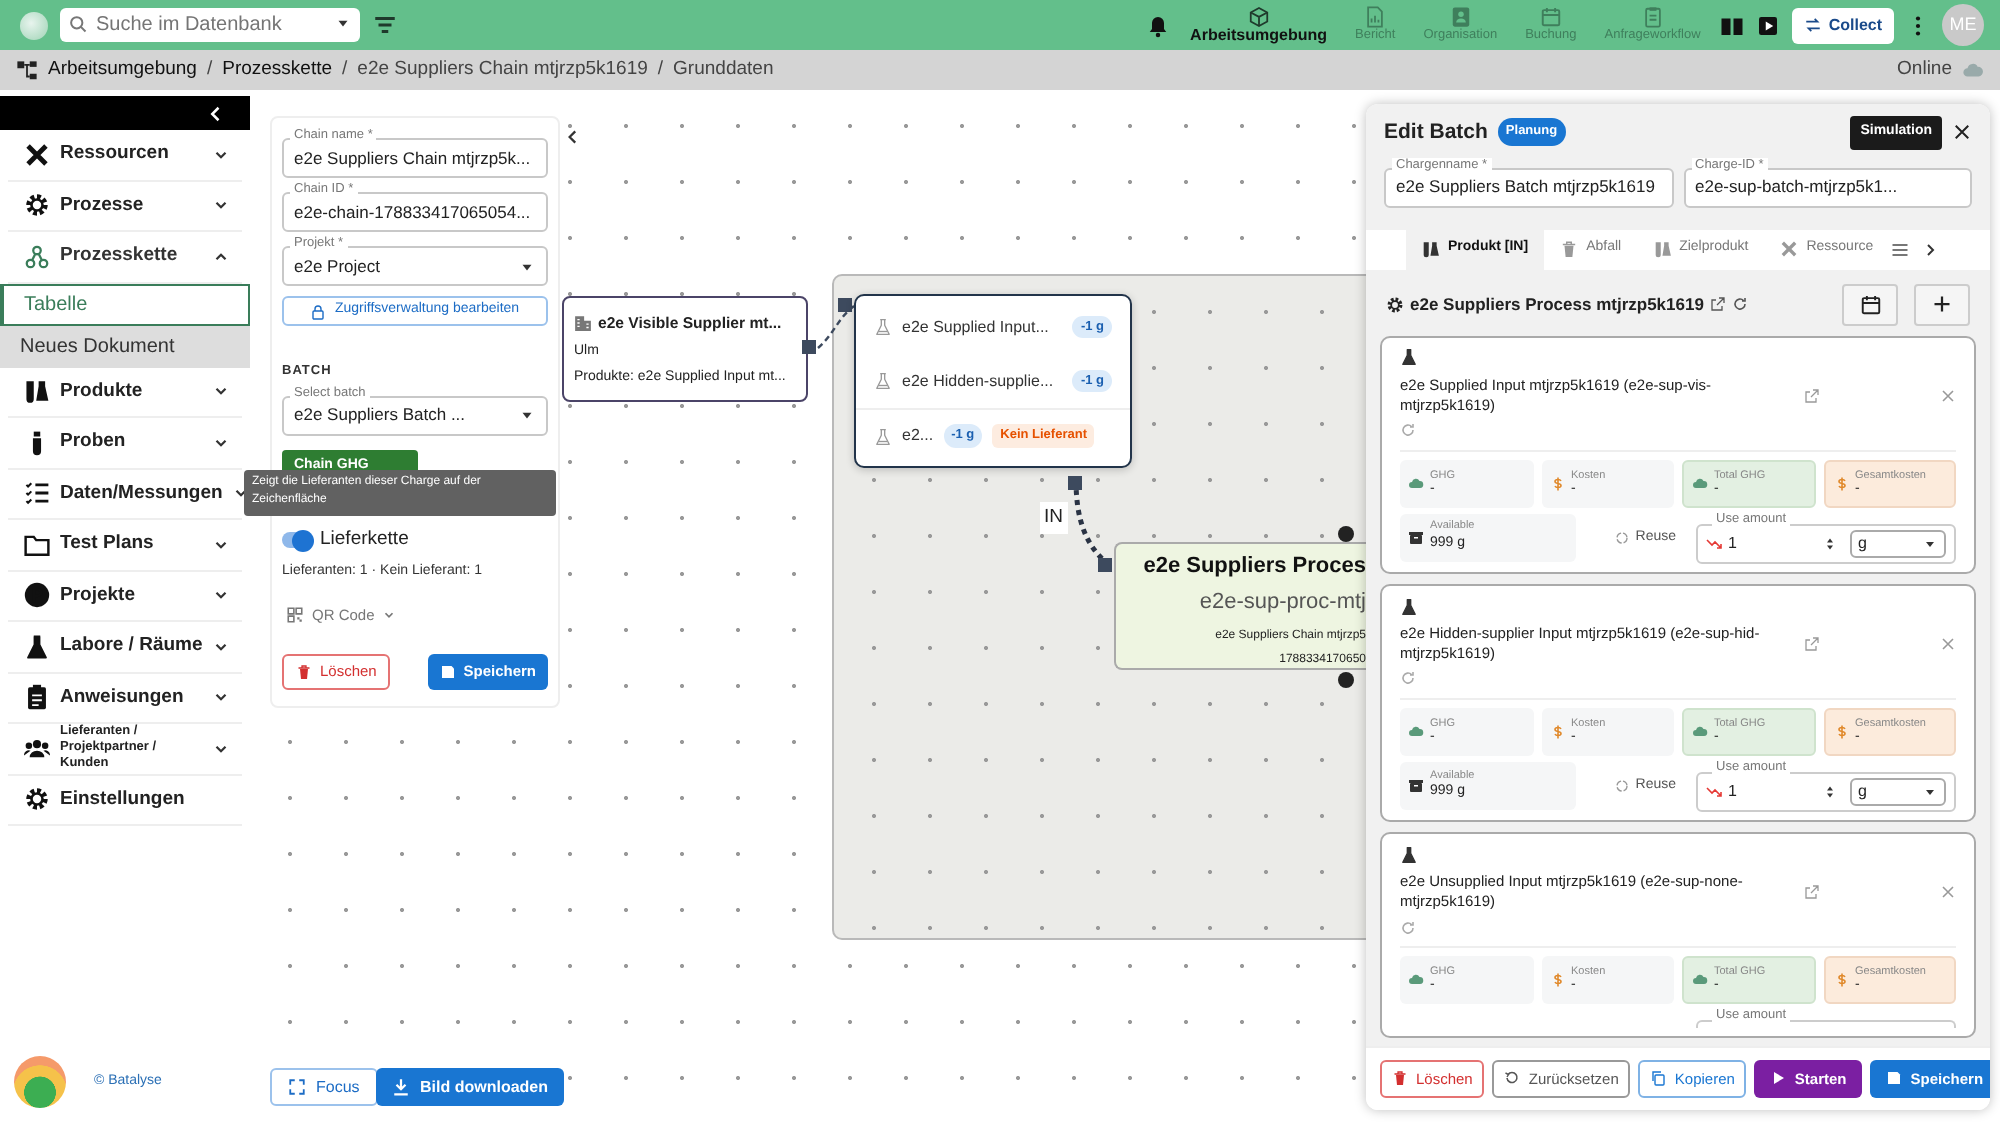 This screenshot has height=1124, width=2000. I want to click on bell-icon, so click(1158, 25).